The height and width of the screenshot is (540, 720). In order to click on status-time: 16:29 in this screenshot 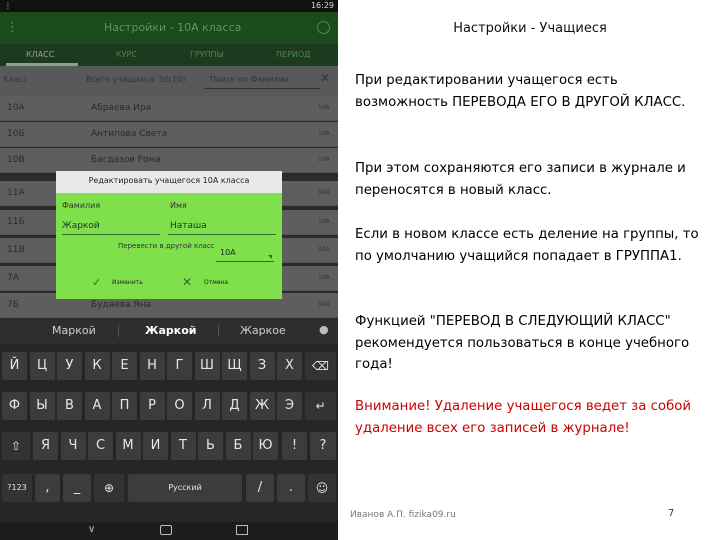, I will do `click(322, 5)`.